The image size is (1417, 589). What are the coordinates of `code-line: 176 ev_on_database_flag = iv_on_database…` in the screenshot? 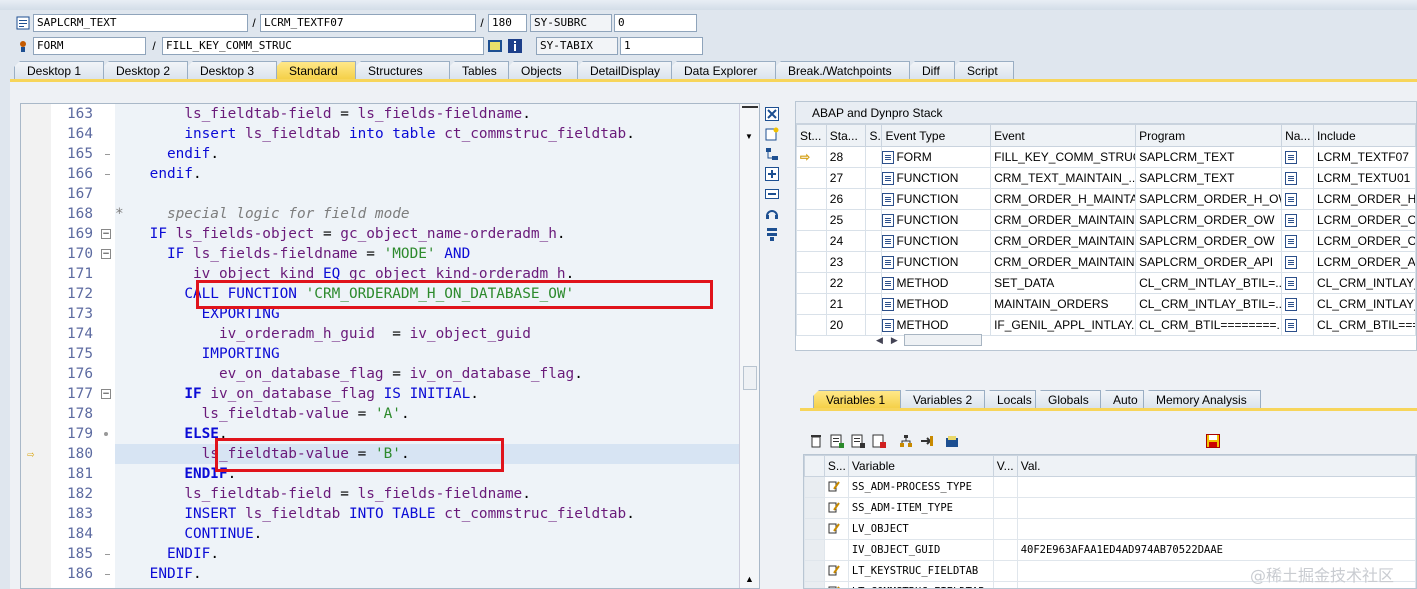 It's located at (380, 374).